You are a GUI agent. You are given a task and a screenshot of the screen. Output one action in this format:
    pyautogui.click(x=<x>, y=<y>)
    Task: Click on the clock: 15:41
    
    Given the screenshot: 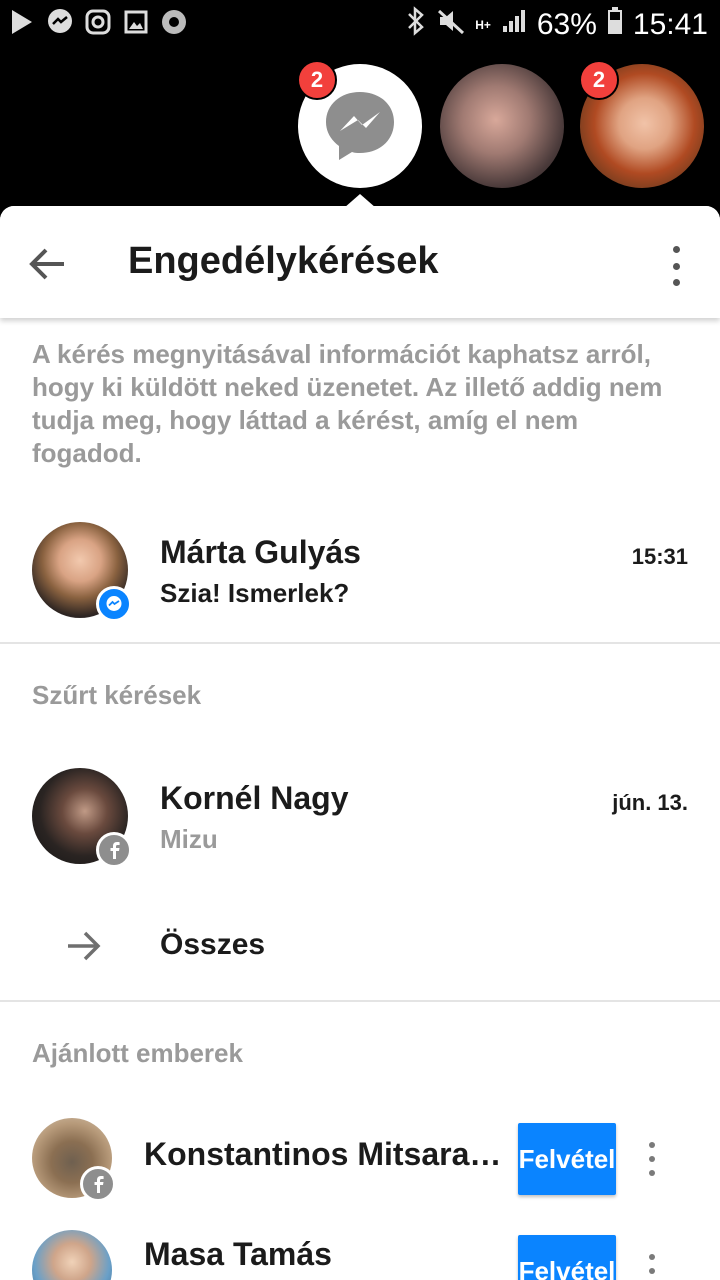 What is the action you would take?
    pyautogui.click(x=670, y=24)
    